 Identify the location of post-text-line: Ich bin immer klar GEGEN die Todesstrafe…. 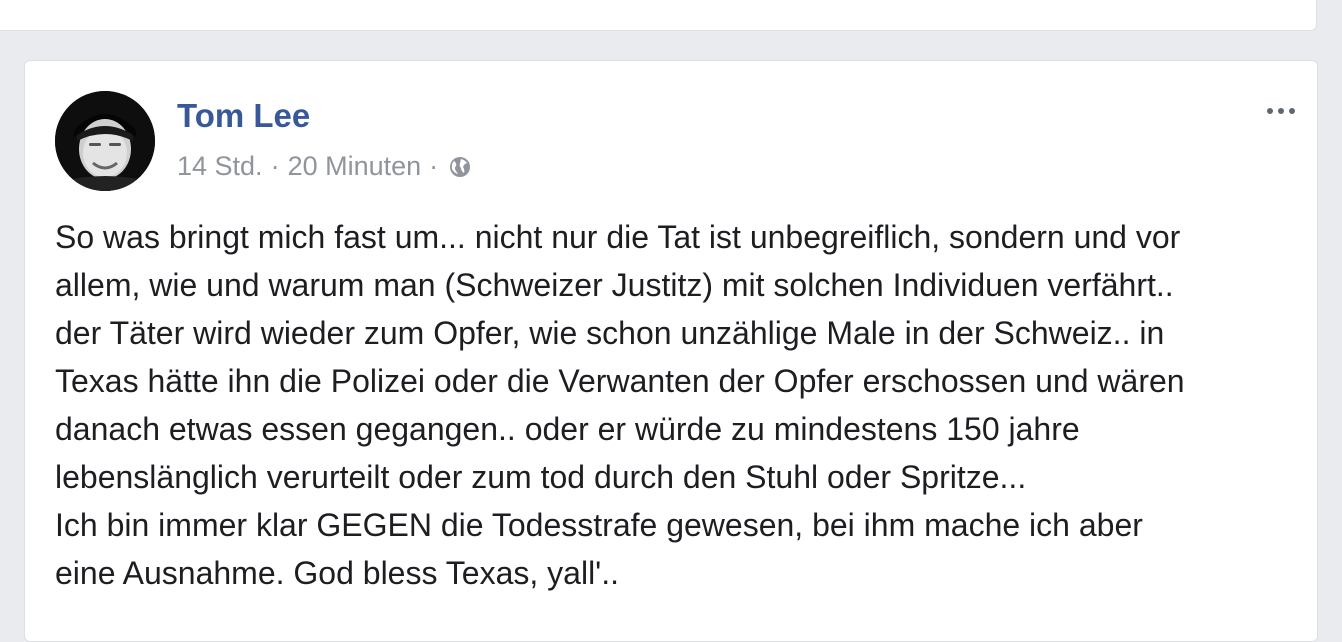
(599, 525).